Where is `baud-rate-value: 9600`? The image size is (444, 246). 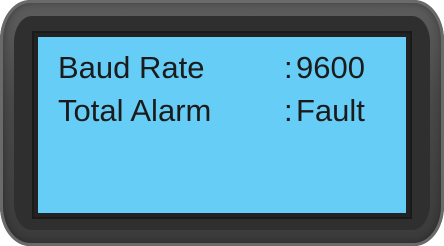
baud-rate-value: 9600 is located at coordinates (330, 67).